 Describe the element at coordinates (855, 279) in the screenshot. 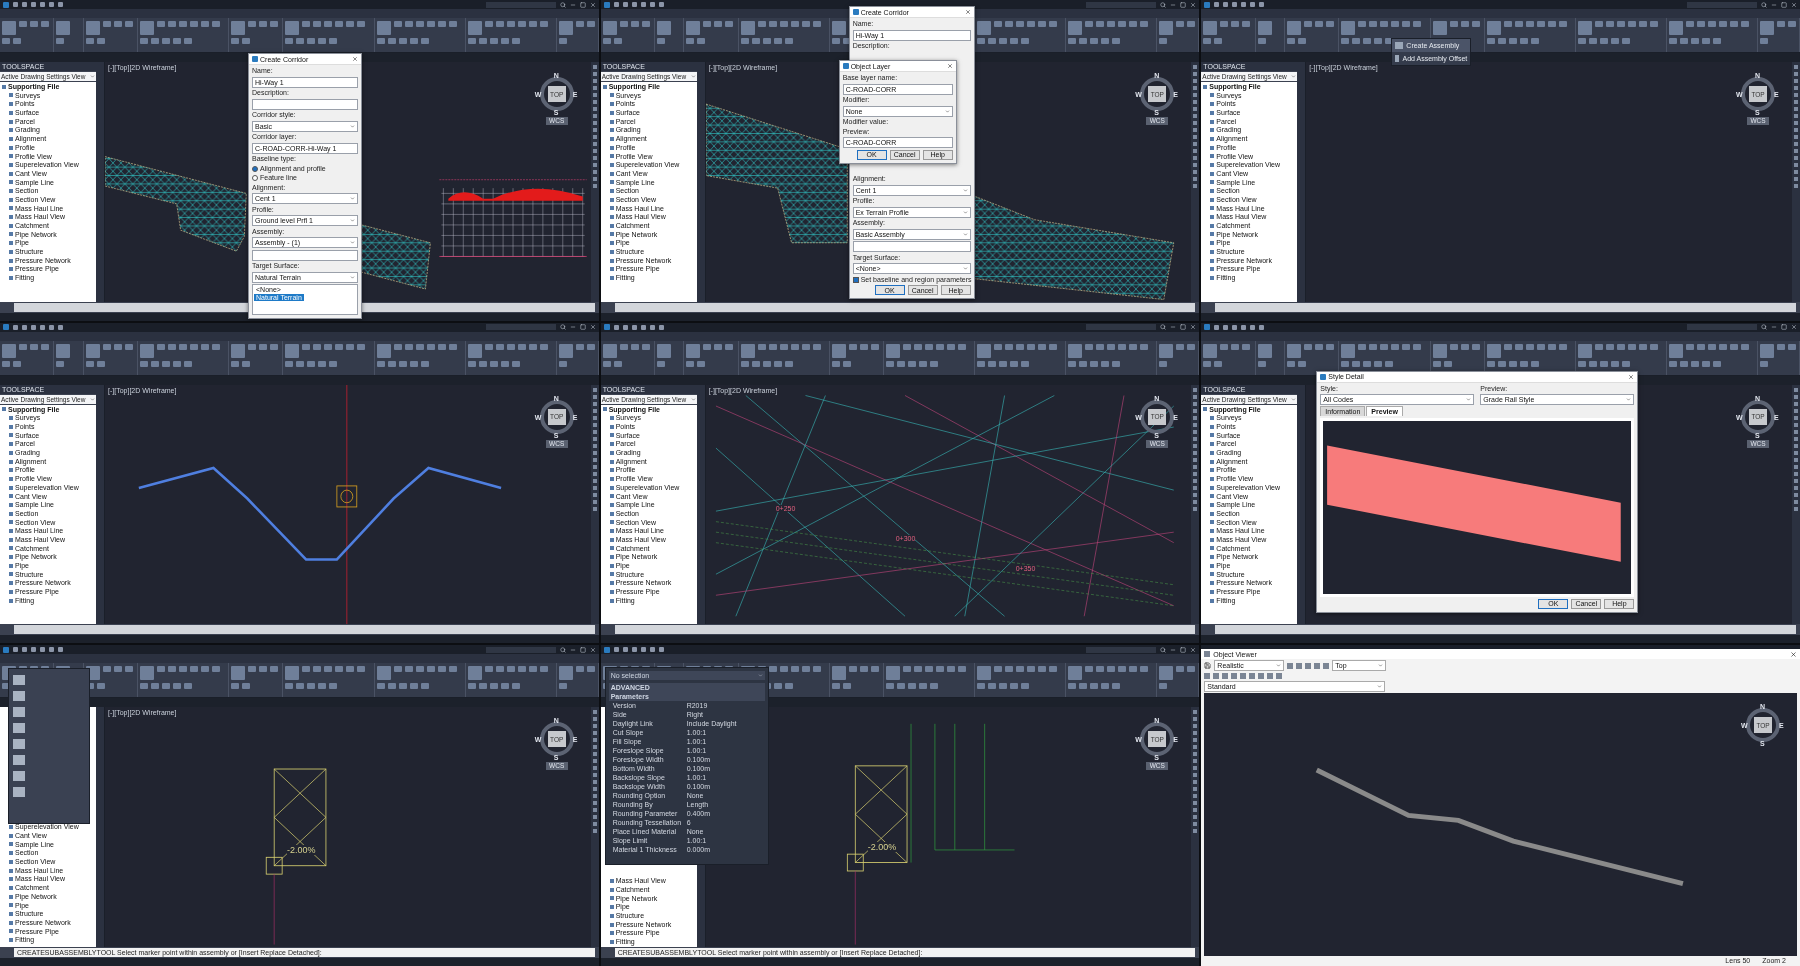

I see `checkbox` at that location.